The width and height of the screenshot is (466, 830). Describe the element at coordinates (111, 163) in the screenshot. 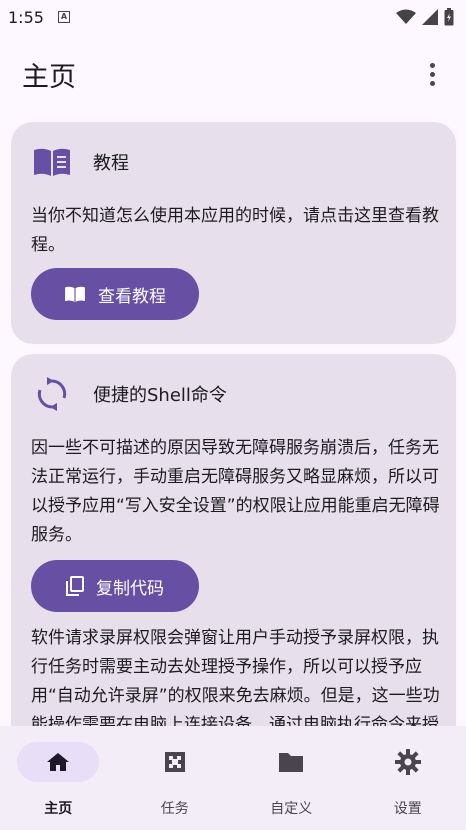

I see `card-title: 教程` at that location.